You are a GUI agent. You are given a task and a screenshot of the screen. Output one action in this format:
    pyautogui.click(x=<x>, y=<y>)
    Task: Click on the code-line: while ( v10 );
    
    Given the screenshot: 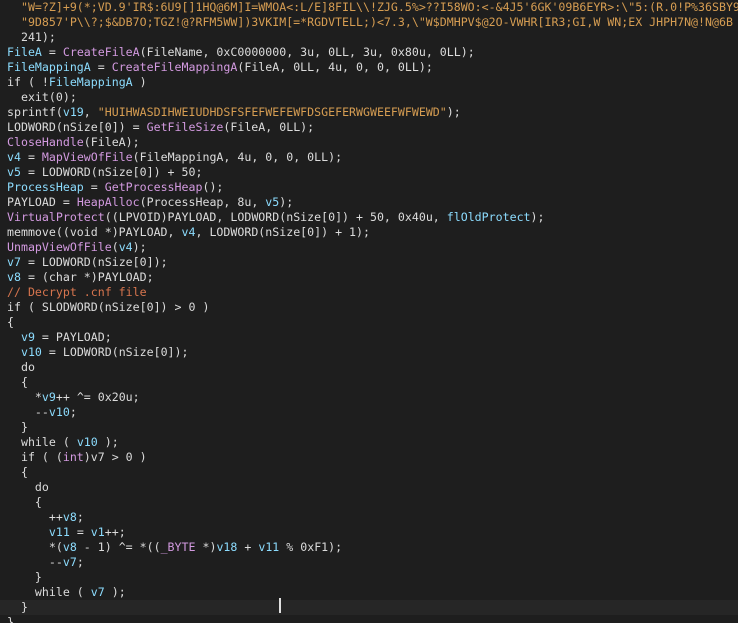 What is the action you would take?
    pyautogui.click(x=369, y=442)
    